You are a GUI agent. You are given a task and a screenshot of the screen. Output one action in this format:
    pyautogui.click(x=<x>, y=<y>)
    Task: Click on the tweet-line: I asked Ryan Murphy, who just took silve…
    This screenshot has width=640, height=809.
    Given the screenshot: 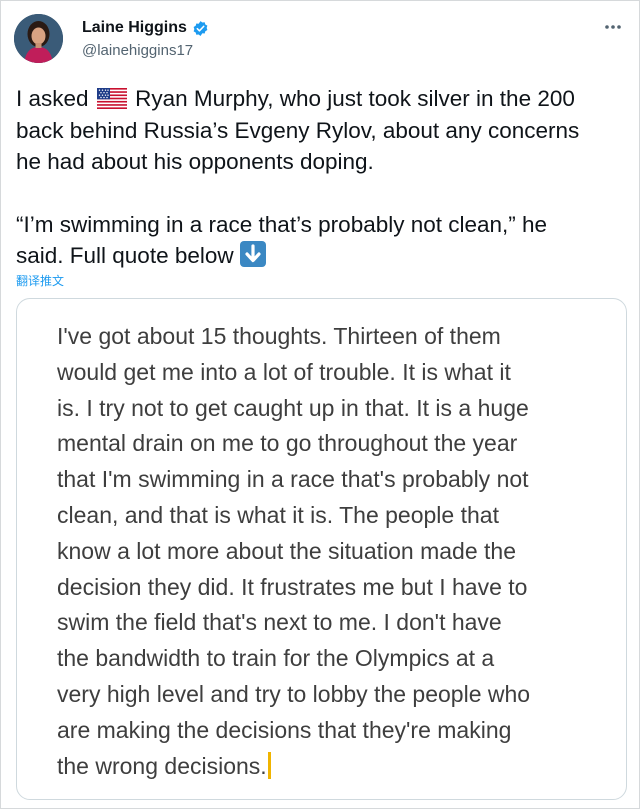 What is the action you would take?
    pyautogui.click(x=322, y=99)
    